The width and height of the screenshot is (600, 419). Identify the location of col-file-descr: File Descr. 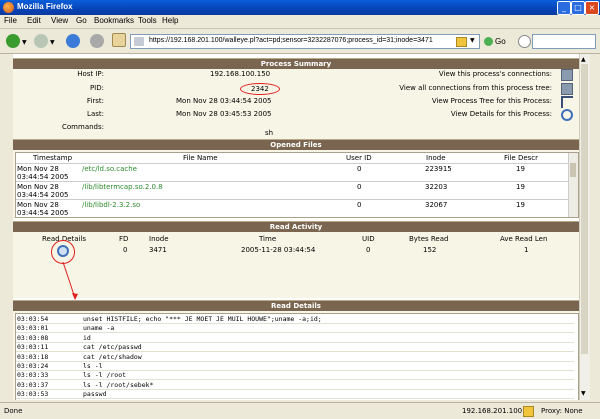
(521, 158).